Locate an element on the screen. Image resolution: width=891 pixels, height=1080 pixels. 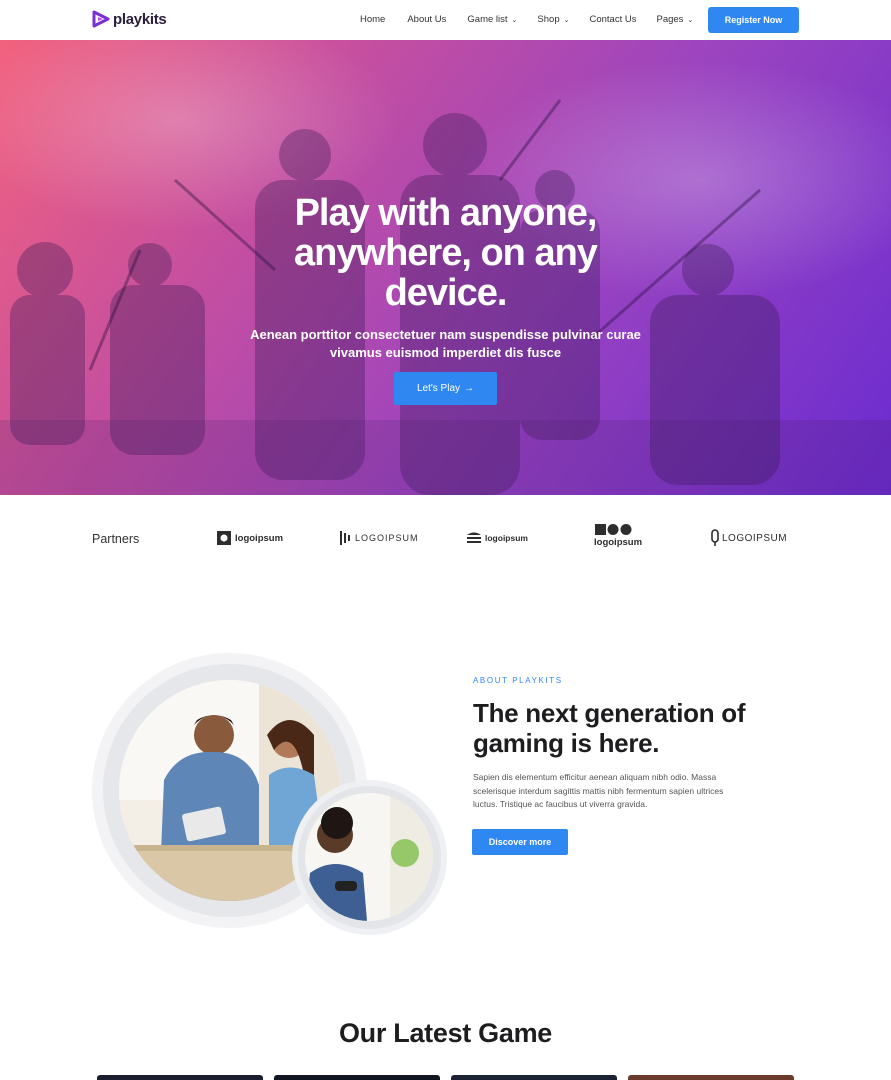
nav-item-label: Contact Us is located at coordinates (613, 19).